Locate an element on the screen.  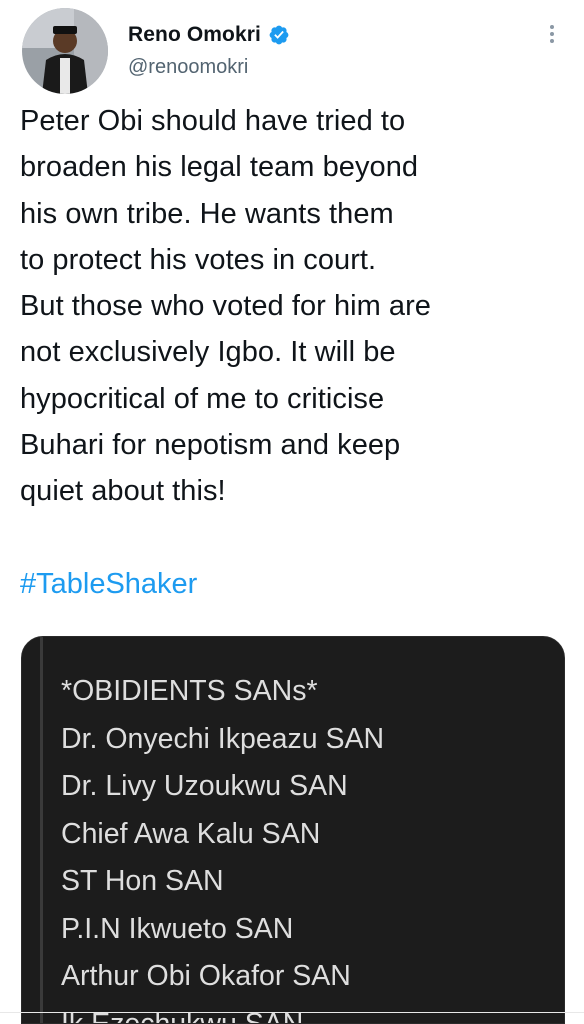
author-name-row: Reno Omokri is located at coordinates (209, 35).